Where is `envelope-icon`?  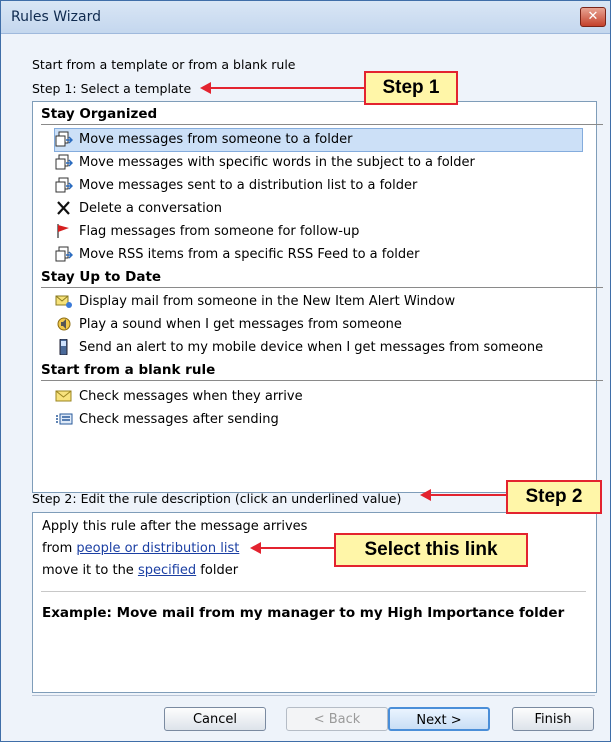
envelope-icon is located at coordinates (64, 396).